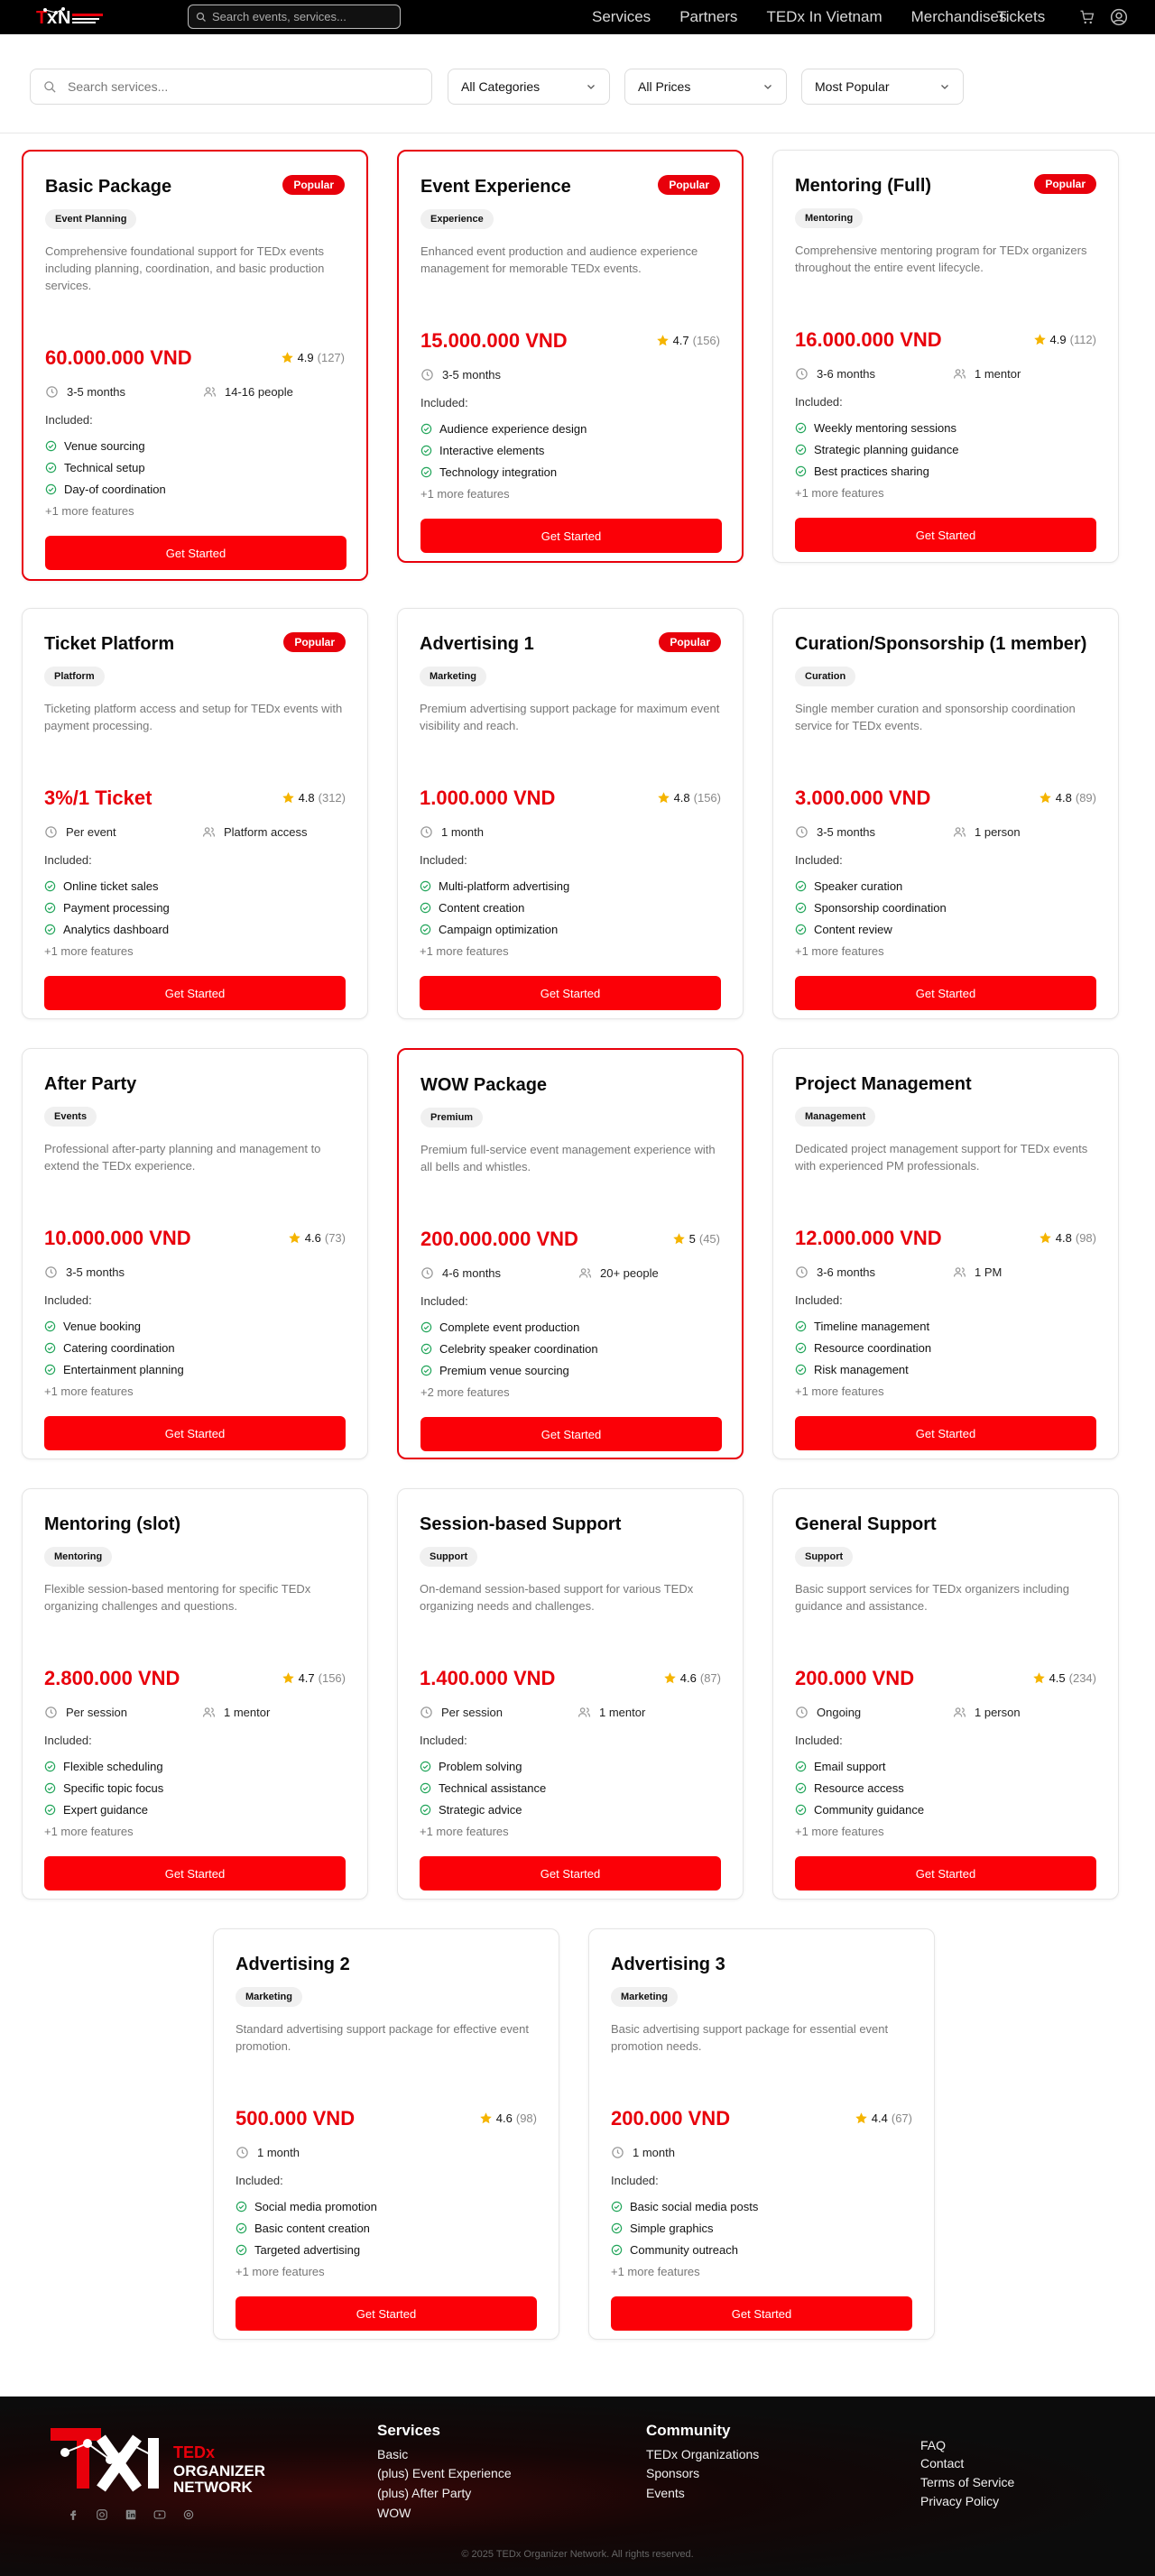 The height and width of the screenshot is (2576, 1155). Describe the element at coordinates (573, 1713) in the screenshot. I see `service-meta: Per session 1 mentor` at that location.